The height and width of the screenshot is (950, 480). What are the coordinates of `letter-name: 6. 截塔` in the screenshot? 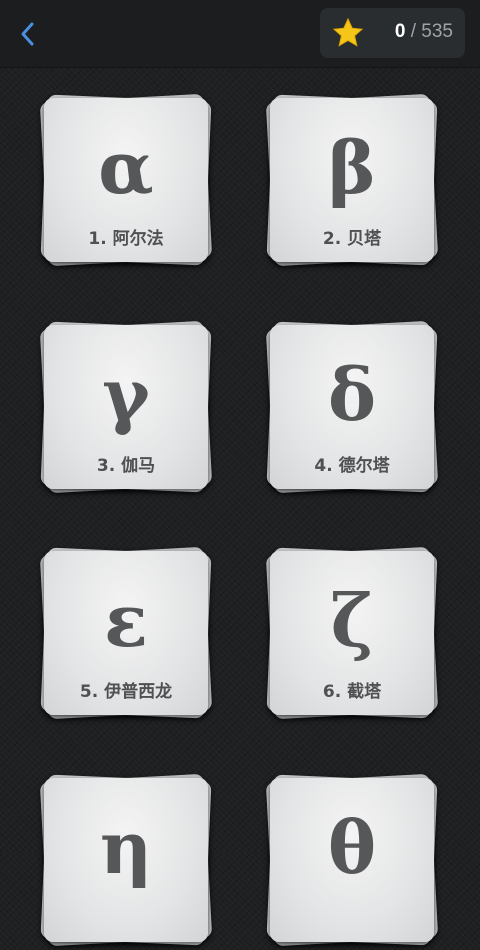 It's located at (352, 692).